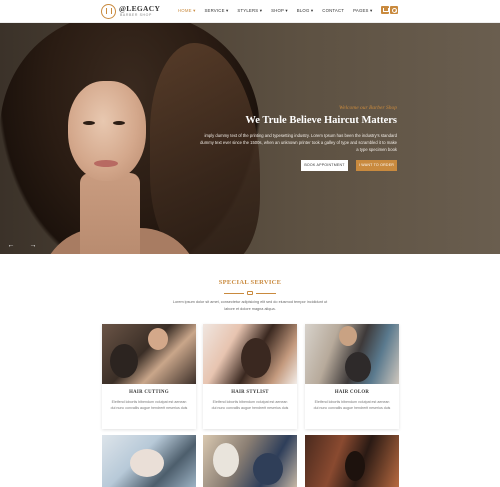  Describe the element at coordinates (362, 11) in the screenshot. I see `nav-pages: PAGES ▾` at that location.